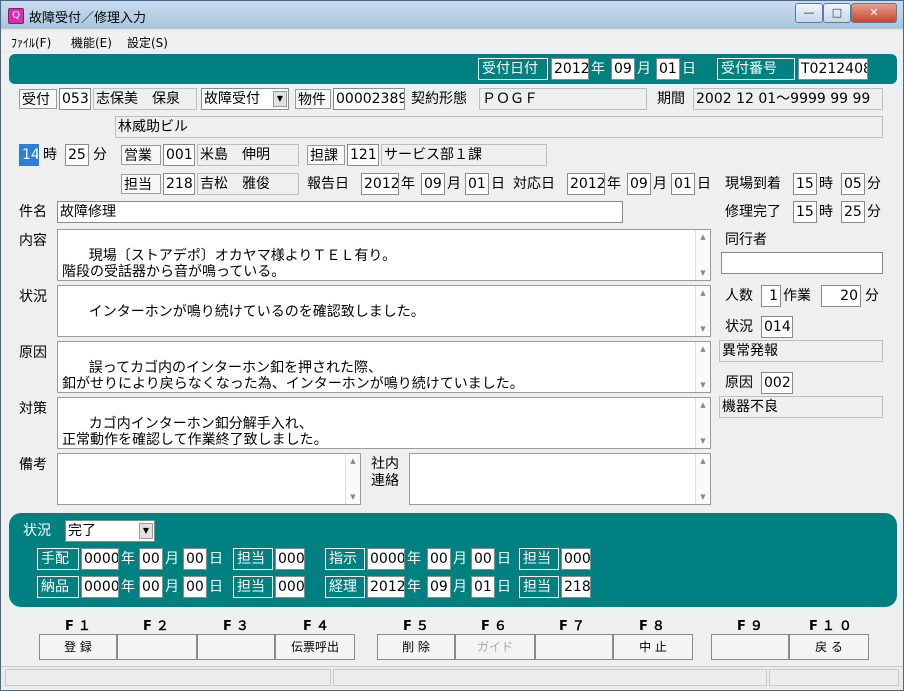 This screenshot has height=691, width=904. I want to click on arrange-staff-field: 000, so click(290, 559).